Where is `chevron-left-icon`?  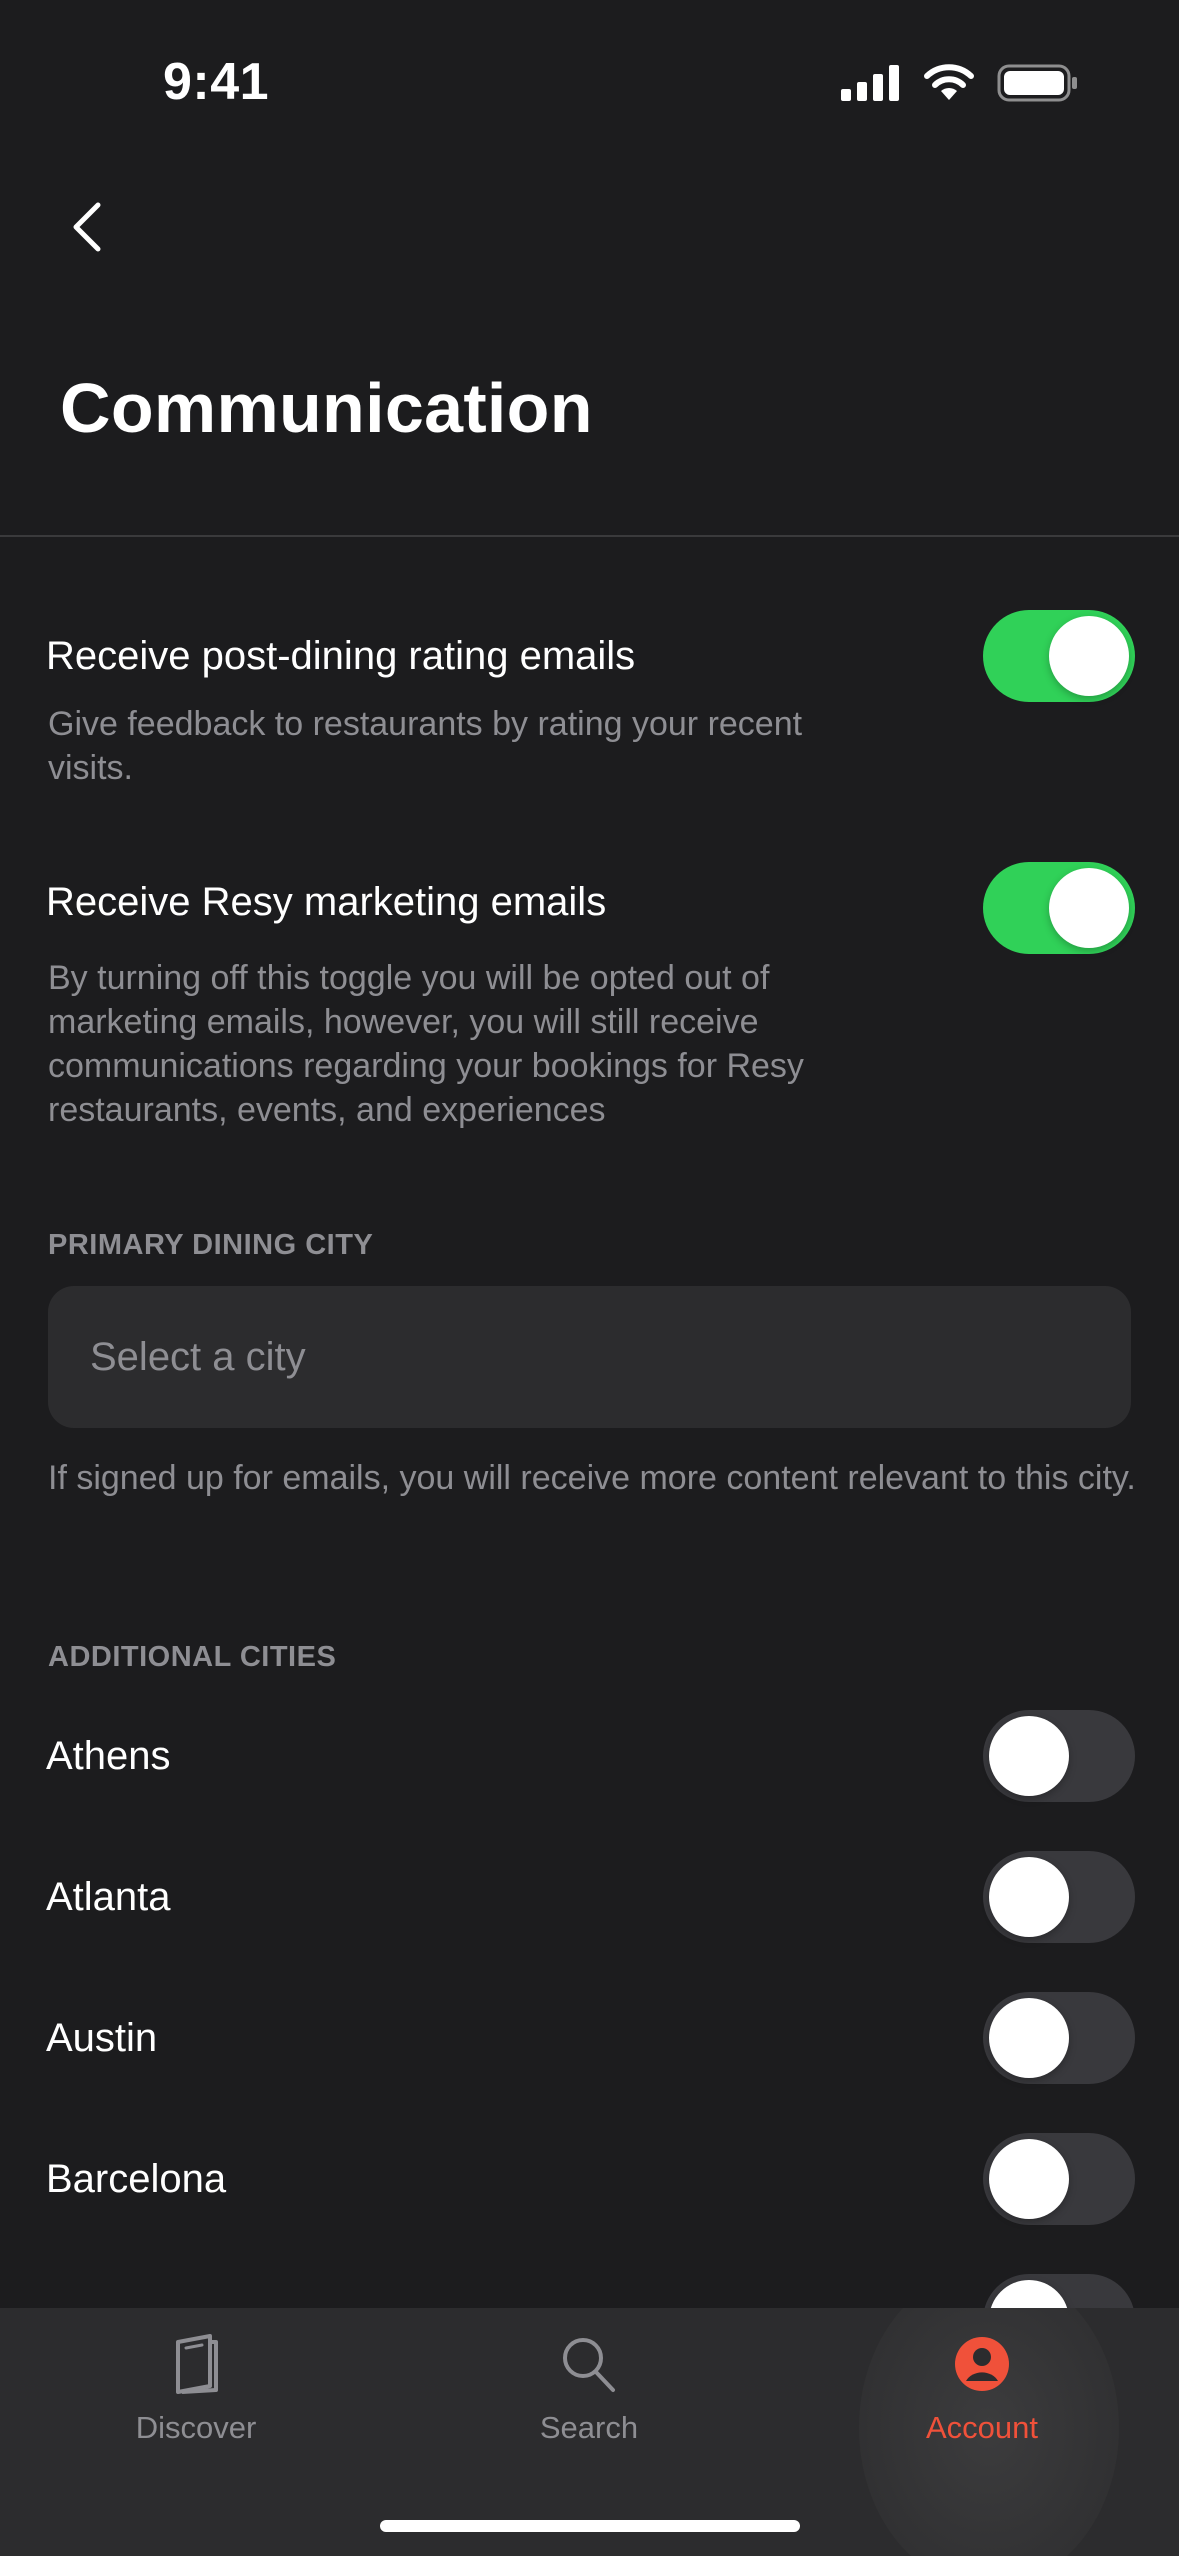
chevron-left-icon is located at coordinates (87, 227).